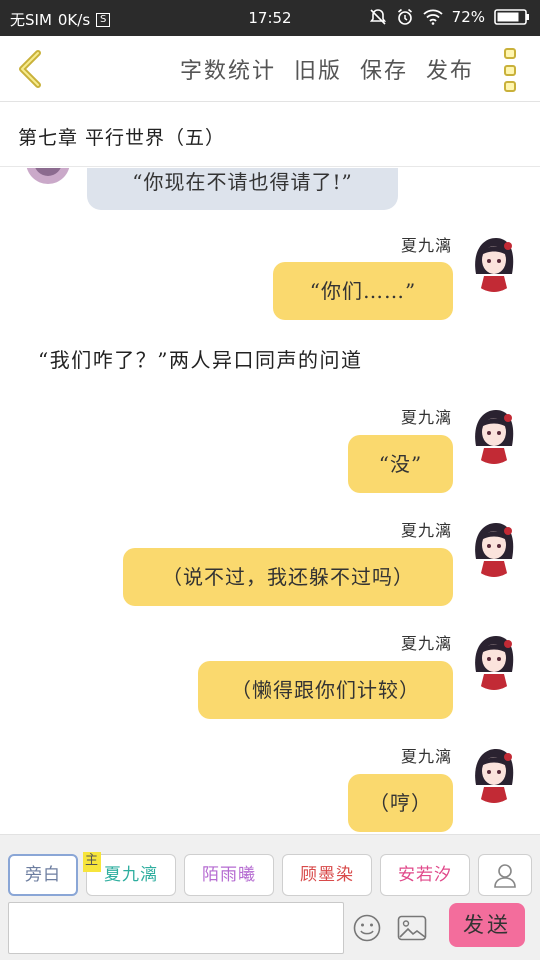 This screenshot has width=540, height=960. I want to click on message-bubble-right: （懒得跟你们计较）, so click(325, 690).